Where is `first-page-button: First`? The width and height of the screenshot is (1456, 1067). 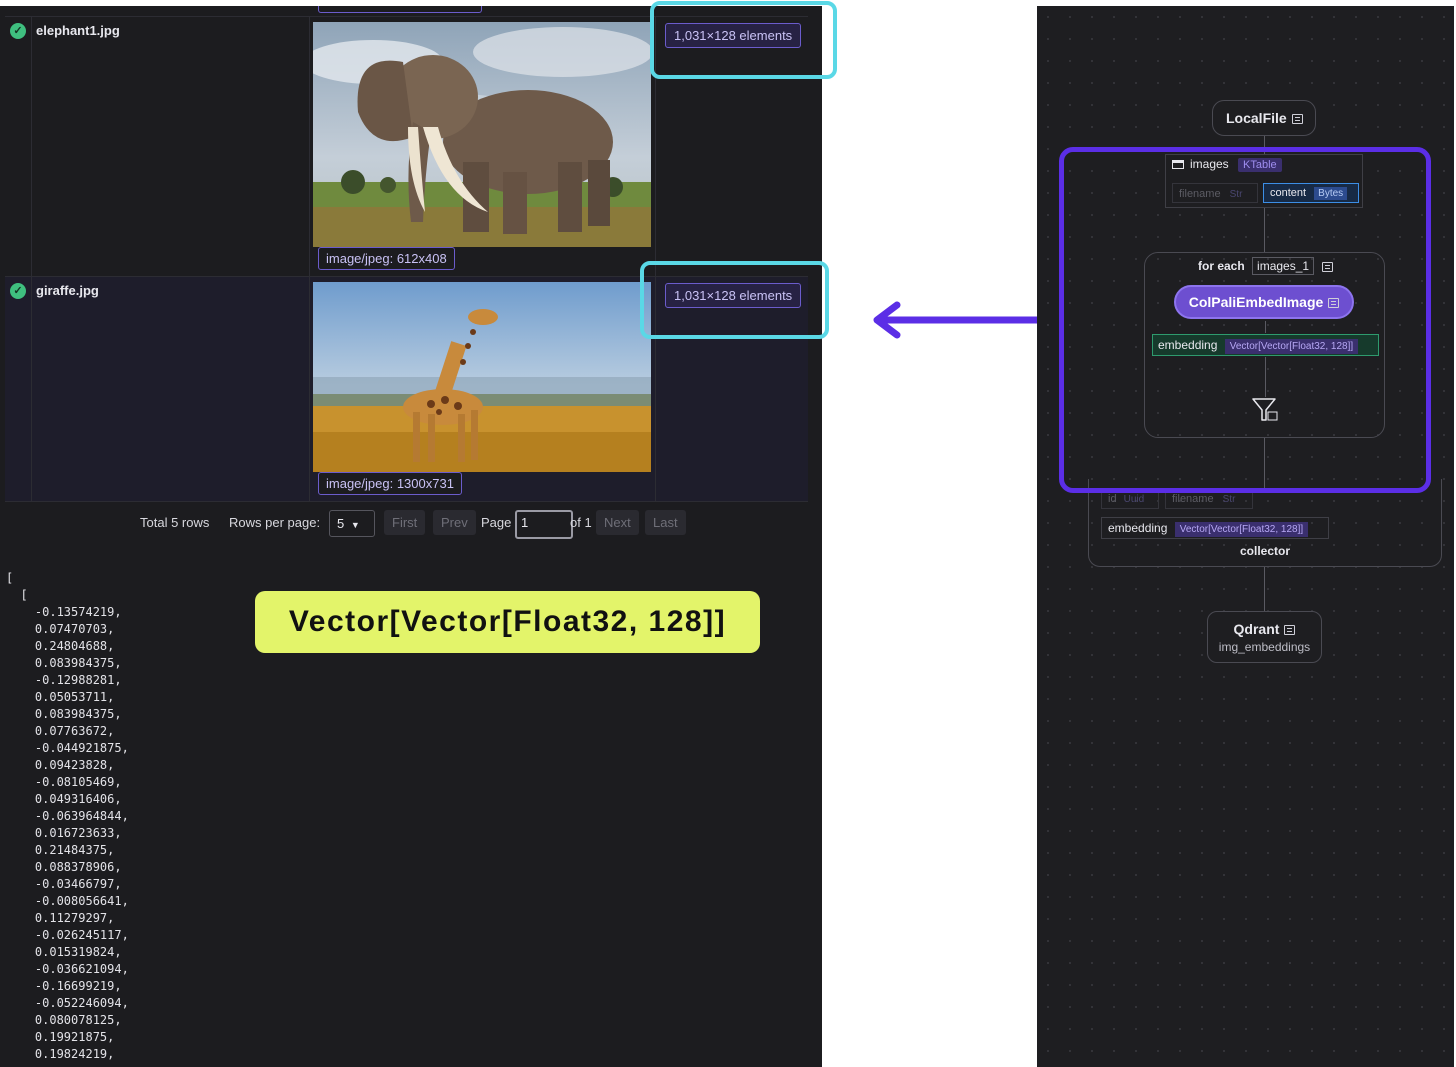
first-page-button: First is located at coordinates (405, 522).